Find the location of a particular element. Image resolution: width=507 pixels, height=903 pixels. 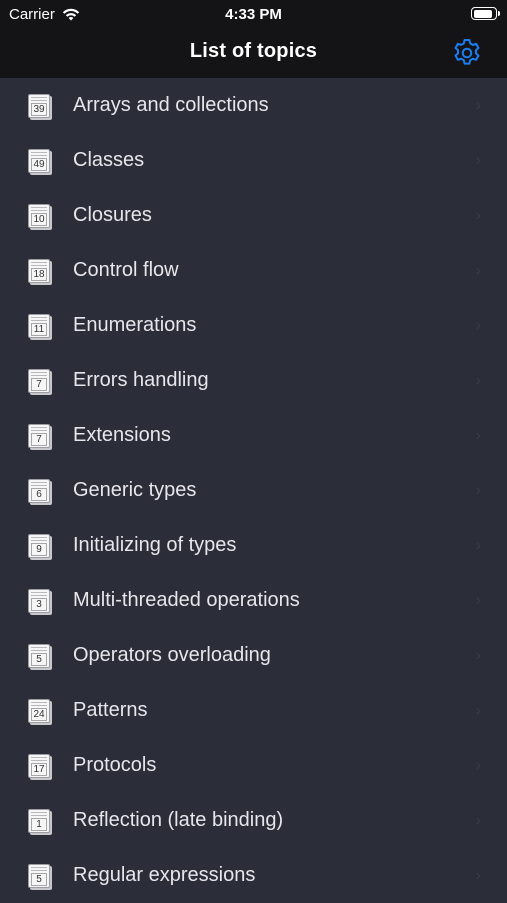

topic-label: Arrays and collections is located at coordinates (171, 105).